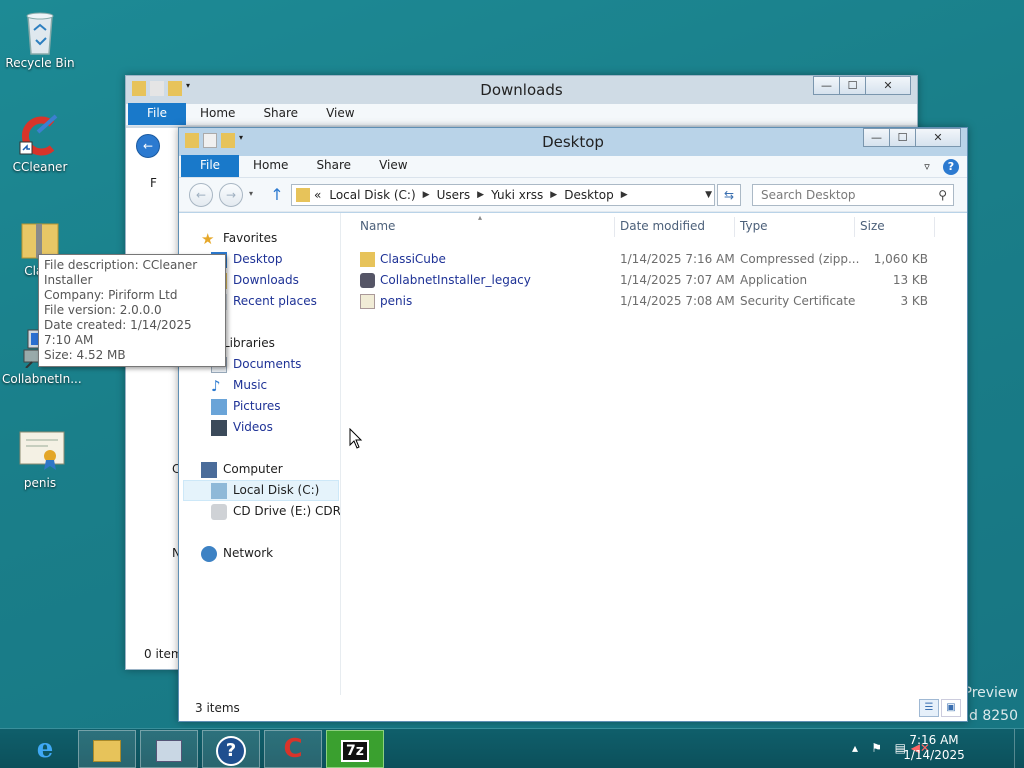 The width and height of the screenshot is (1024, 768). Describe the element at coordinates (512, 748) in the screenshot. I see `taskbar: e ? C 7z ▴ ⚑ ▤ ◀✕ 7:16 AM 1/14/2025` at that location.